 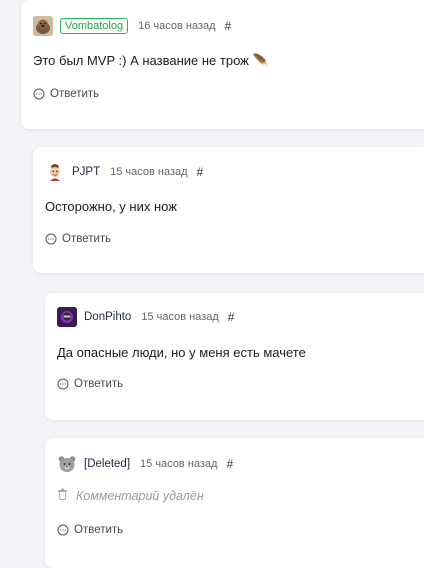 I want to click on comment-text: Да опасные люди, но у меня есть мачете, so click(x=181, y=352).